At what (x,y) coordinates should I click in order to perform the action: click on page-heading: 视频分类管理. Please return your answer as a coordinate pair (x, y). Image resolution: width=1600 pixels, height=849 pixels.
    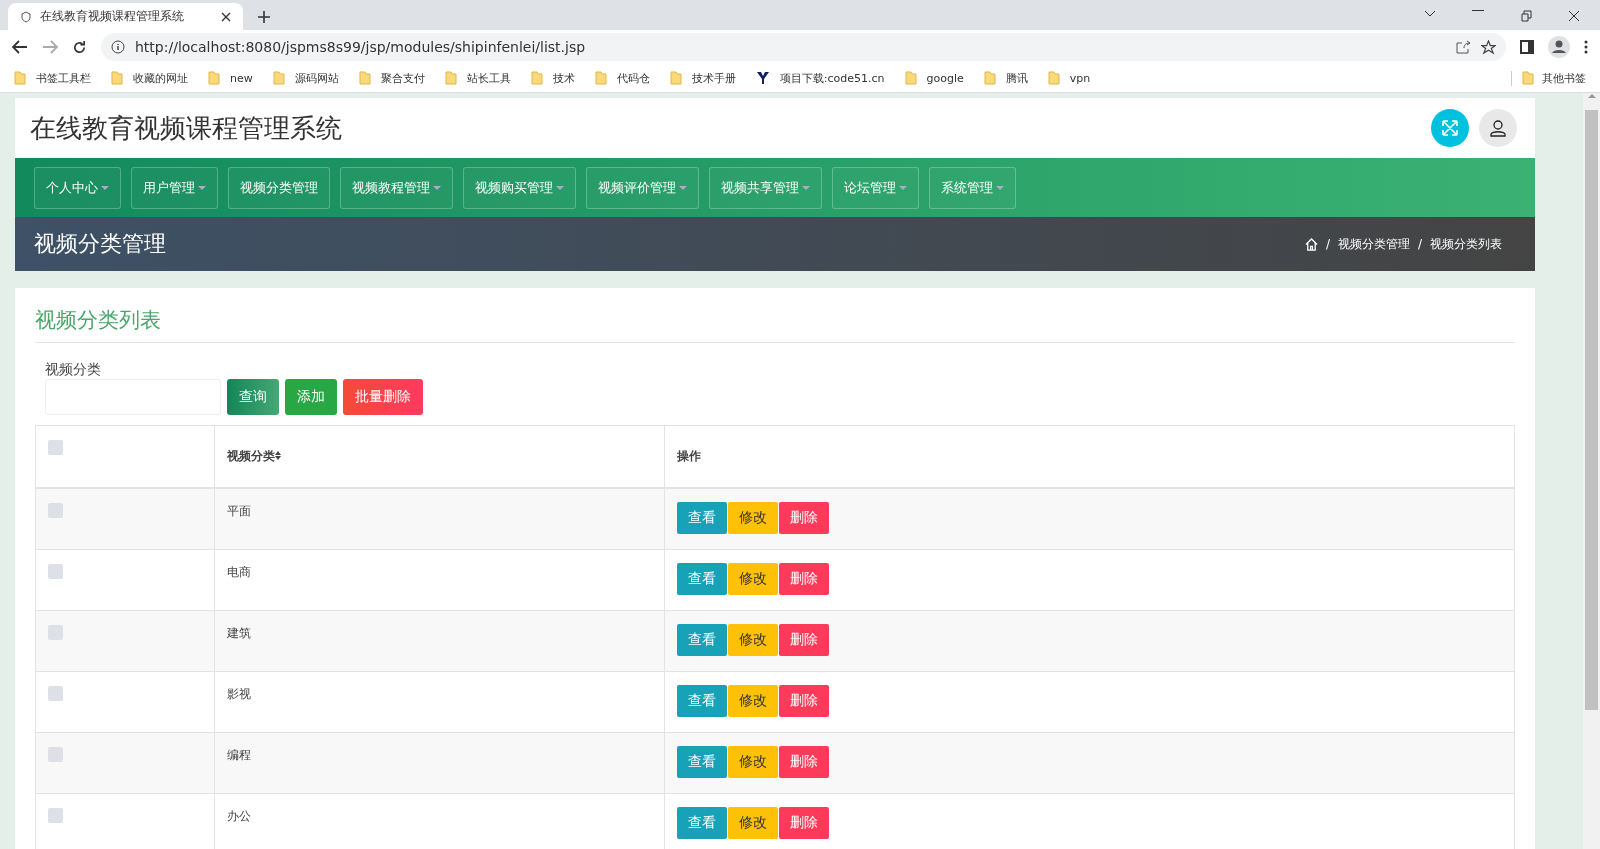
    Looking at the image, I should click on (100, 244).